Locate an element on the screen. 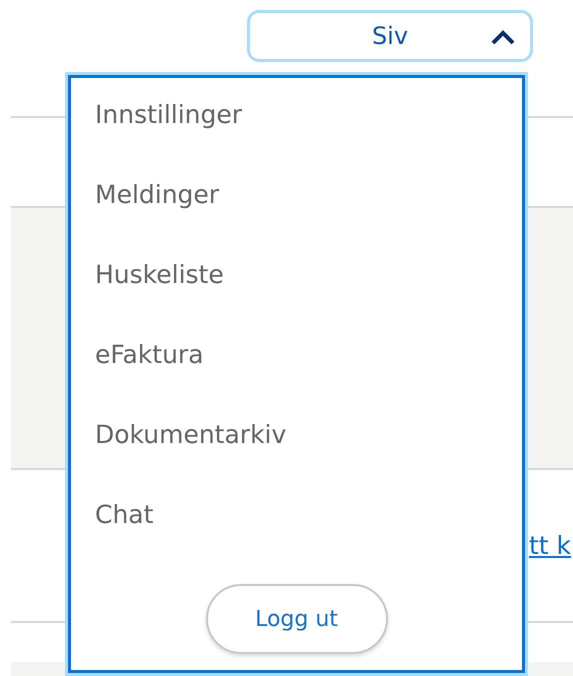 The width and height of the screenshot is (573, 676). menu-item: Meldinger is located at coordinates (157, 220).